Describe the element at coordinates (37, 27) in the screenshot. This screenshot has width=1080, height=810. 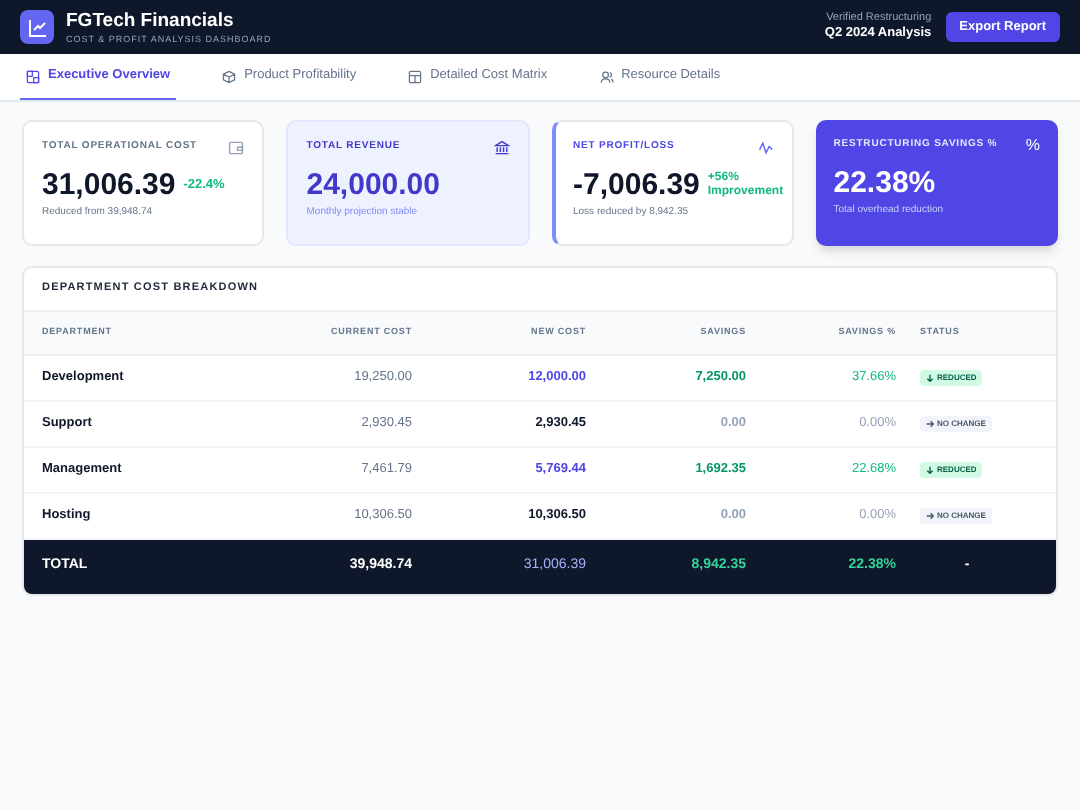
I see `chart-logo-icon` at that location.